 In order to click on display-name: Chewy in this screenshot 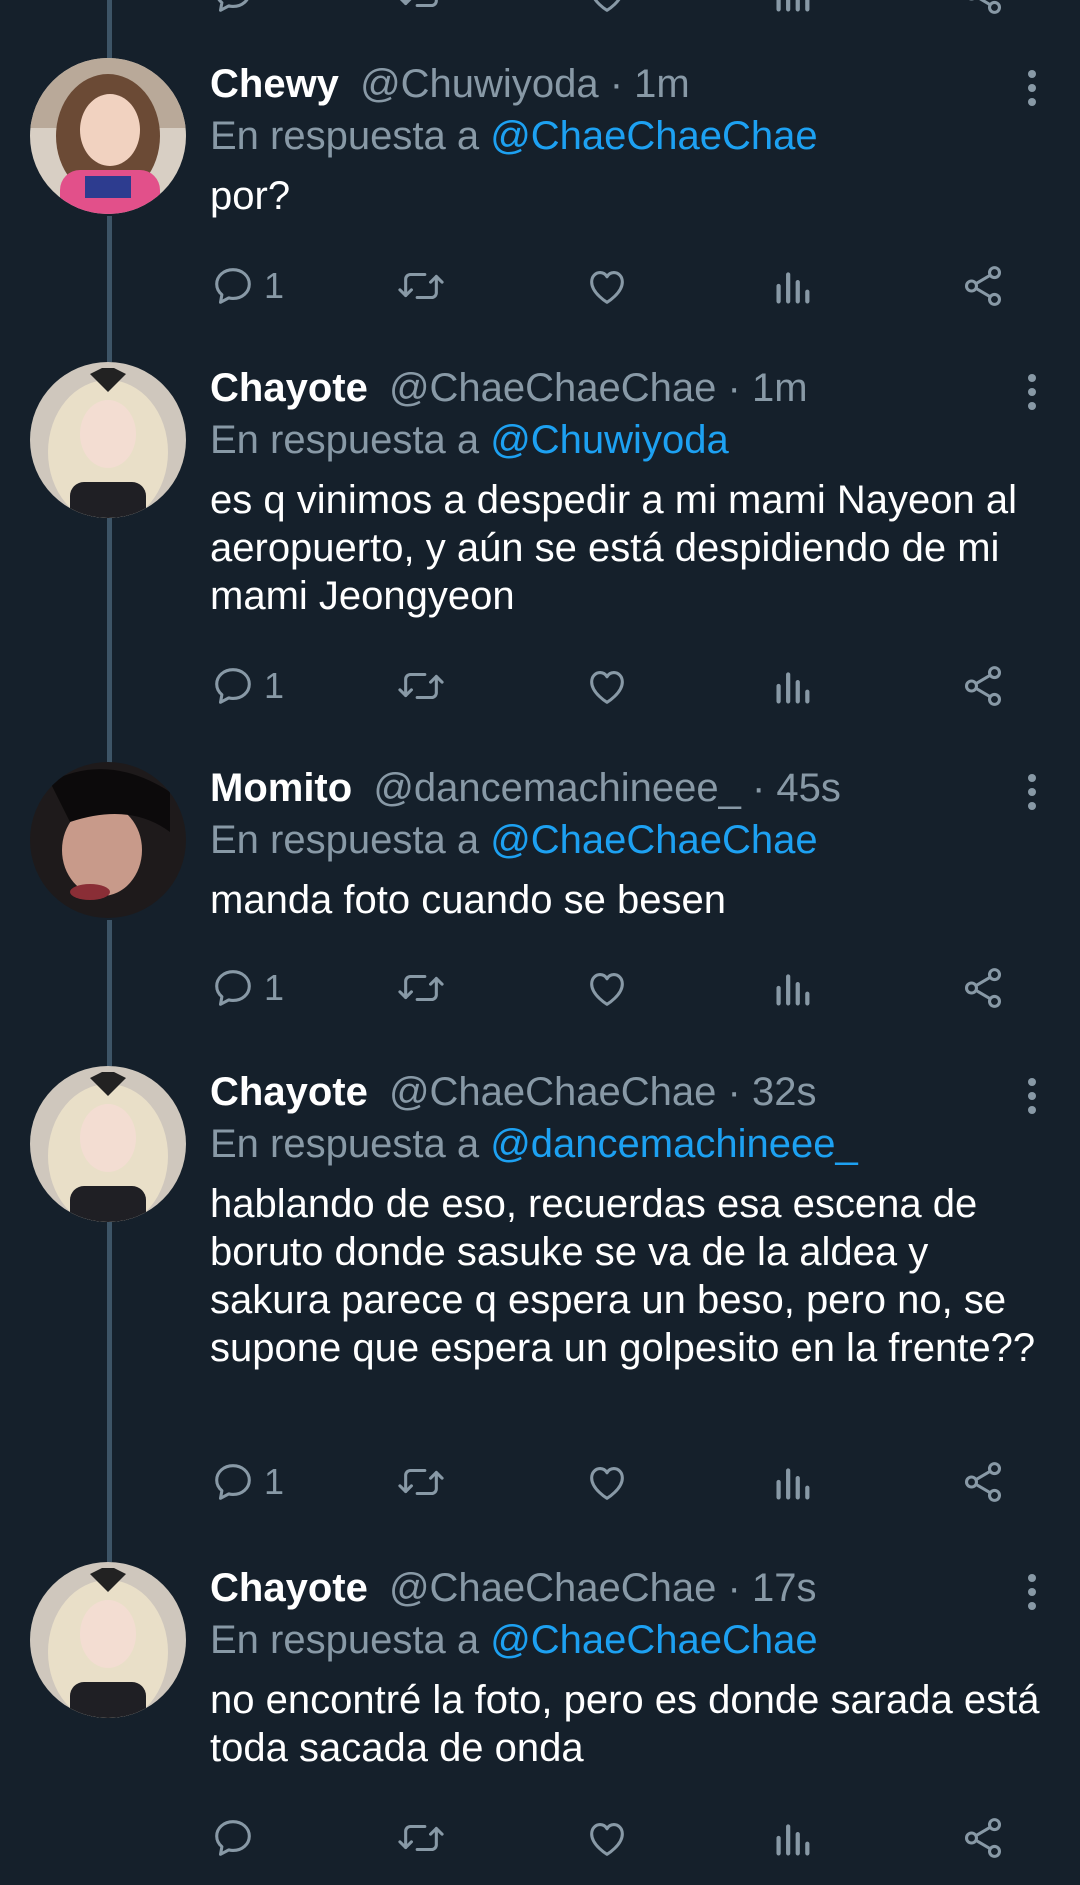, I will do `click(274, 84)`.